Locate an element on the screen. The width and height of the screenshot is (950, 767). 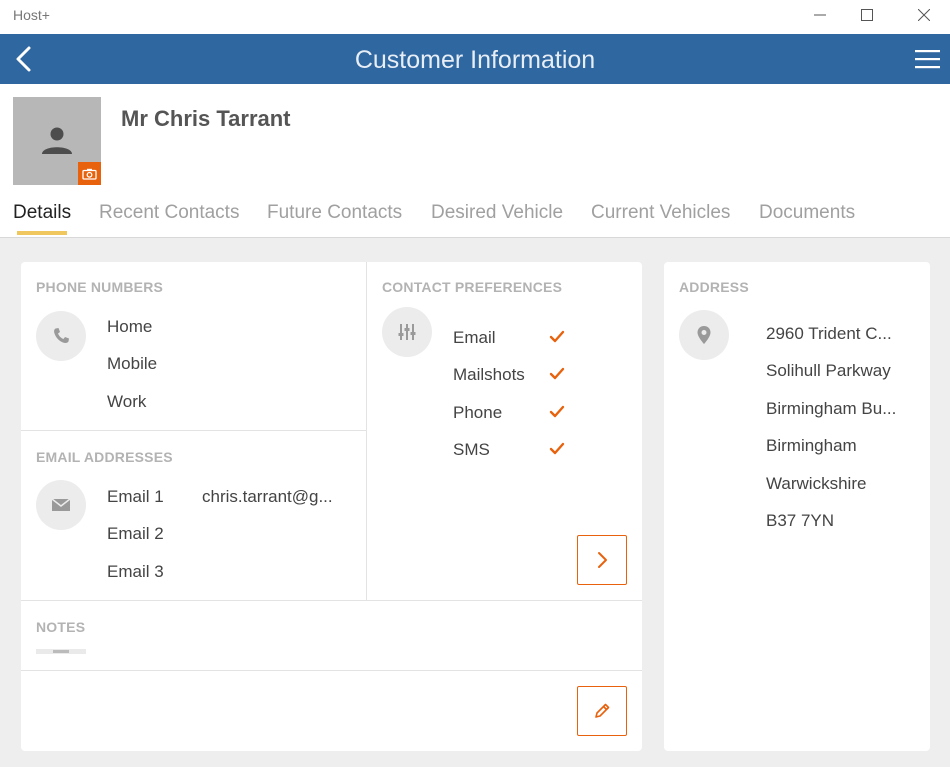
tab-details: Details is located at coordinates (42, 213).